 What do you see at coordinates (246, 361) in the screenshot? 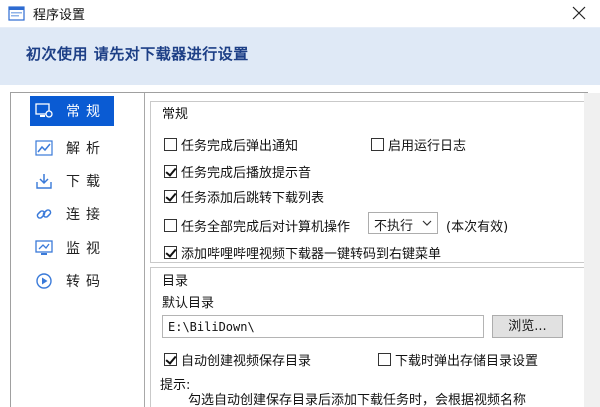
I see `checkbox-label: 自动创建视频保存目录` at bounding box center [246, 361].